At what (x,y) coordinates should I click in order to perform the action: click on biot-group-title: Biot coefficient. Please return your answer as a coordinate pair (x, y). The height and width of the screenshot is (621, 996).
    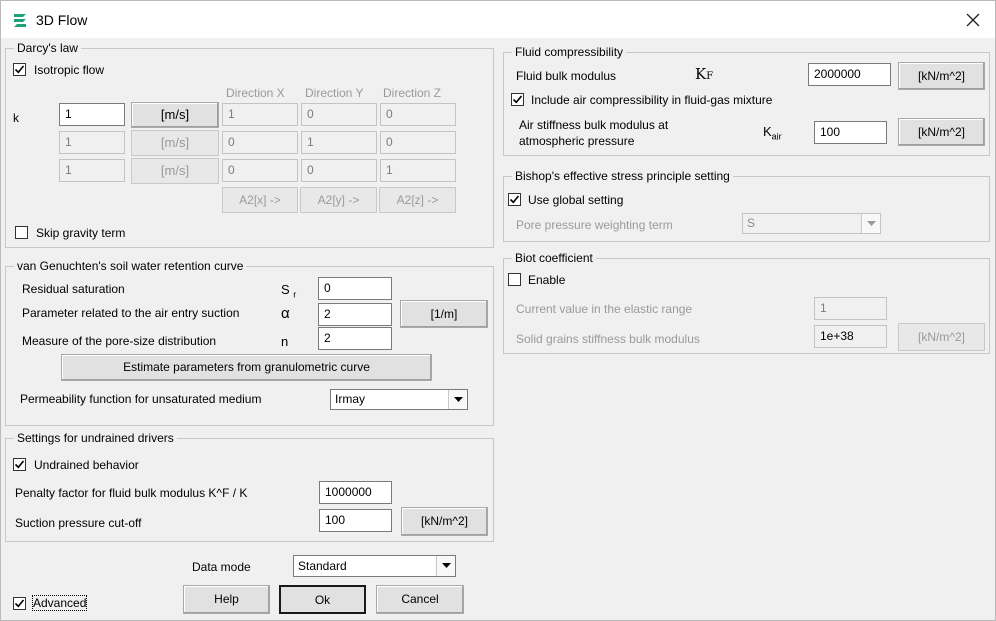
    Looking at the image, I should click on (554, 258).